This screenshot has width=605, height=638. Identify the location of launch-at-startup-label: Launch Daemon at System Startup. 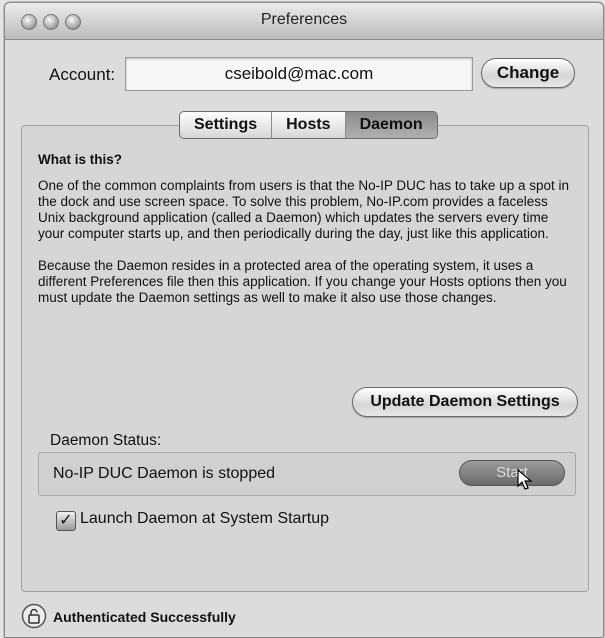
(204, 519).